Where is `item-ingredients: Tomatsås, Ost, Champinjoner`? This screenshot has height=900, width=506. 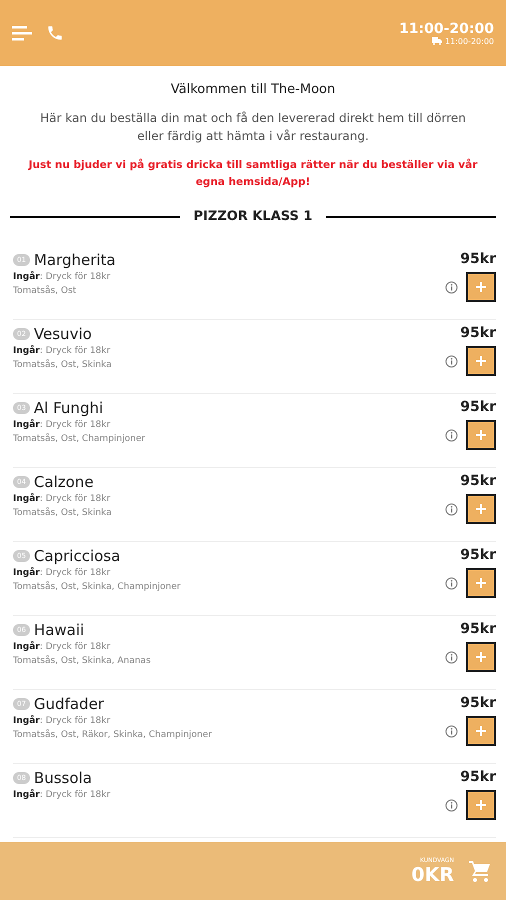 item-ingredients: Tomatsås, Ost, Champinjoner is located at coordinates (79, 439).